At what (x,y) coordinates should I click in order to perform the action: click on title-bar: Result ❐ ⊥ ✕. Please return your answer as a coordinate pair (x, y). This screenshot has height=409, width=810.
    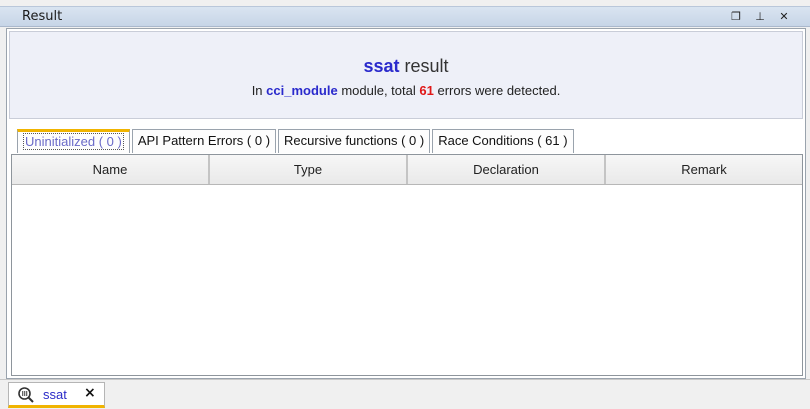
    Looking at the image, I should click on (405, 16).